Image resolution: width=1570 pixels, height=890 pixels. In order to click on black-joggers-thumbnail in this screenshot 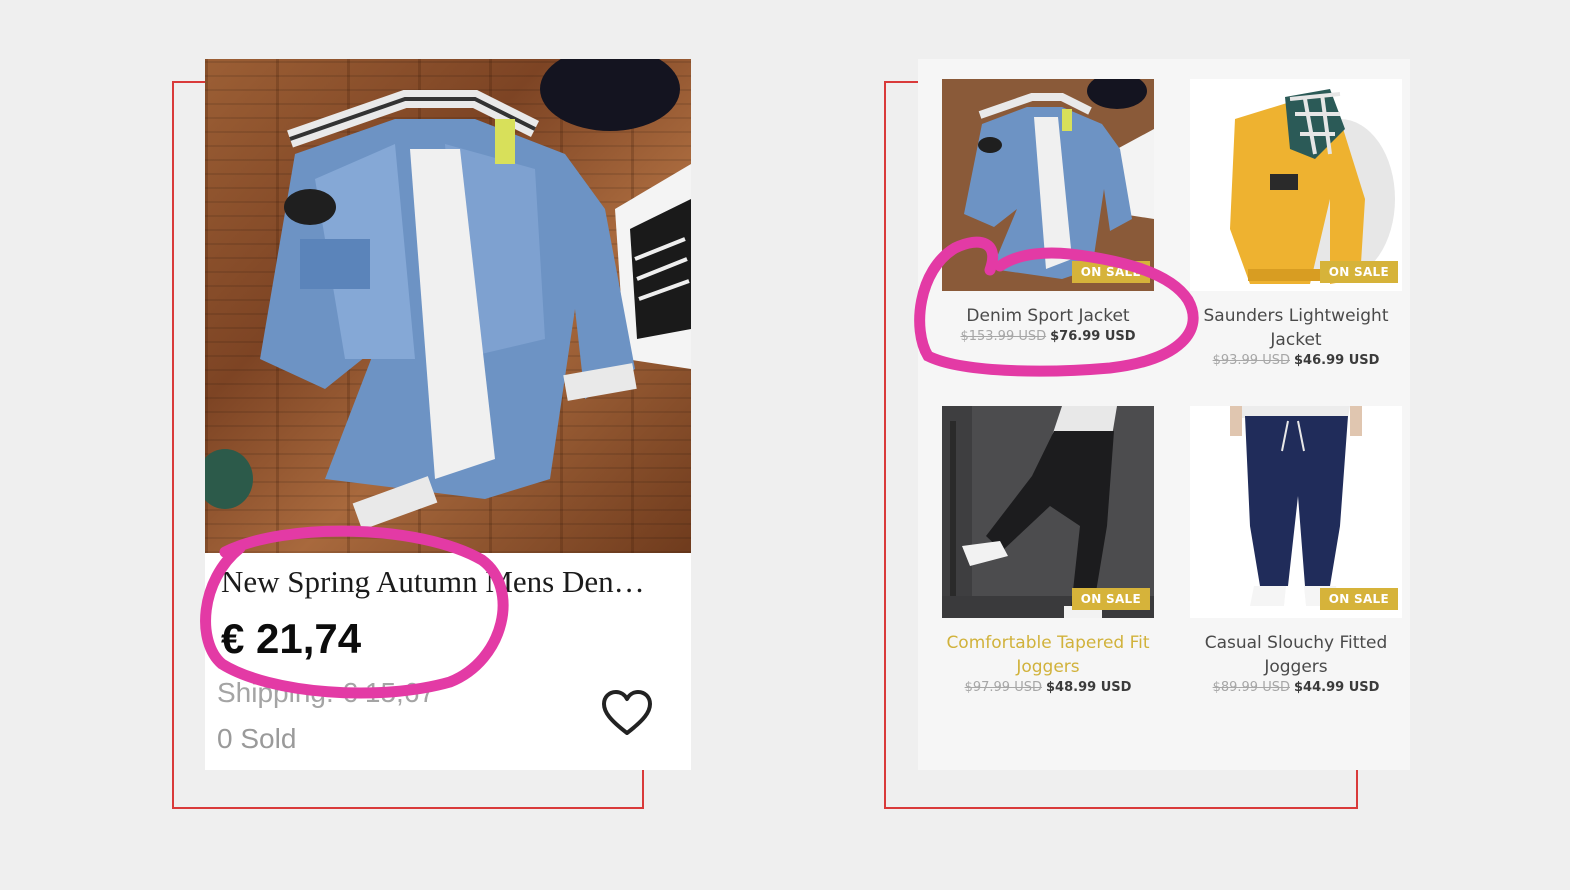, I will do `click(1048, 512)`.